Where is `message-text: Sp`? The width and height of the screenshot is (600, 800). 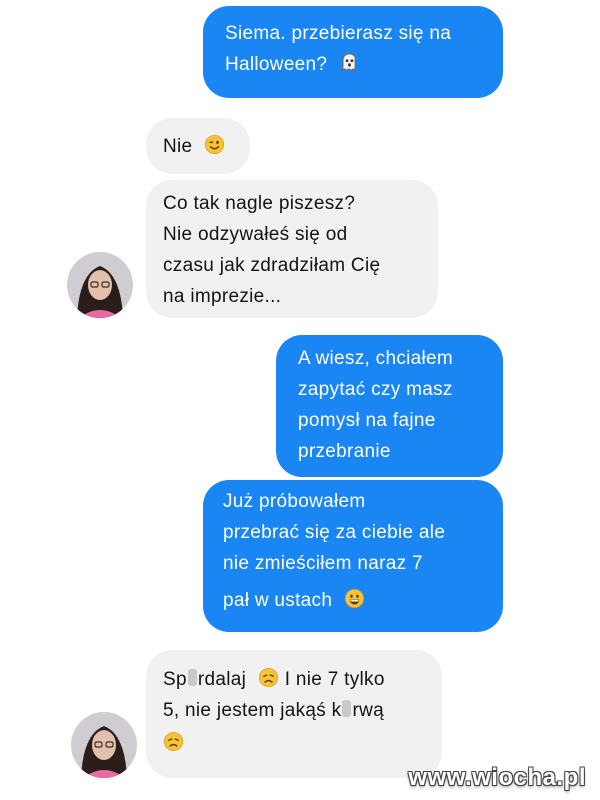
message-text: Sp is located at coordinates (175, 679).